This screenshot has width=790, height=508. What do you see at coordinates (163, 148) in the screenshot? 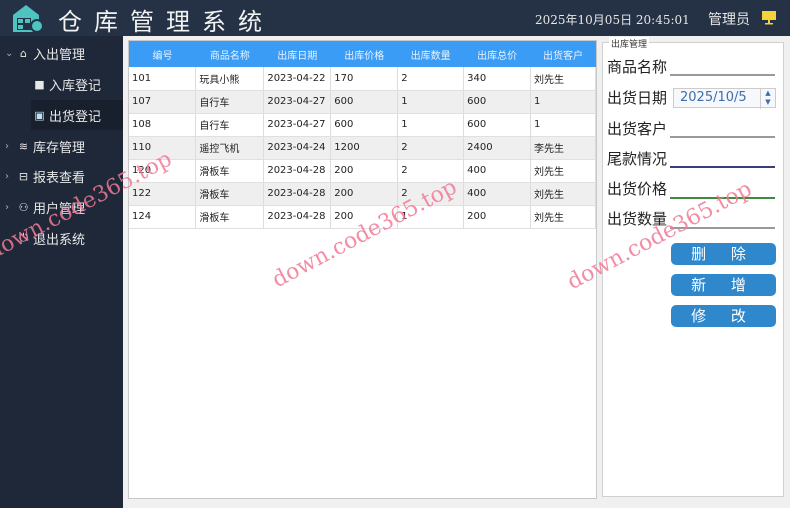
I see `table-cell: 110` at bounding box center [163, 148].